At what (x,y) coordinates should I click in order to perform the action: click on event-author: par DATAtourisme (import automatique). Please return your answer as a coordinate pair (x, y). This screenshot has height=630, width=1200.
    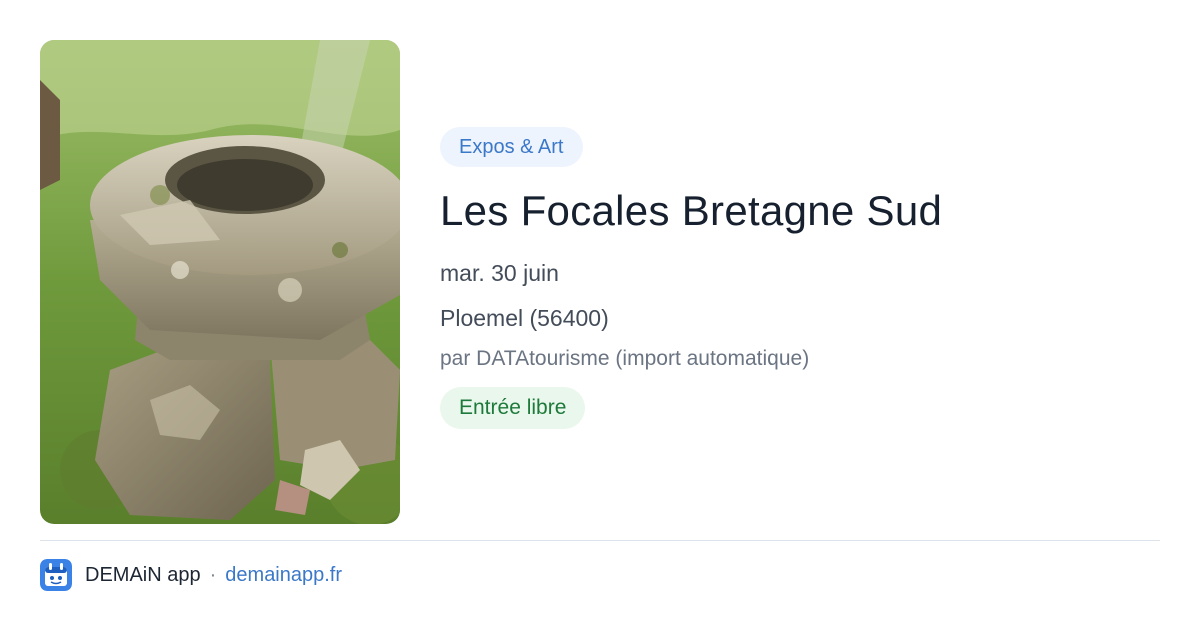
    Looking at the image, I should click on (625, 358).